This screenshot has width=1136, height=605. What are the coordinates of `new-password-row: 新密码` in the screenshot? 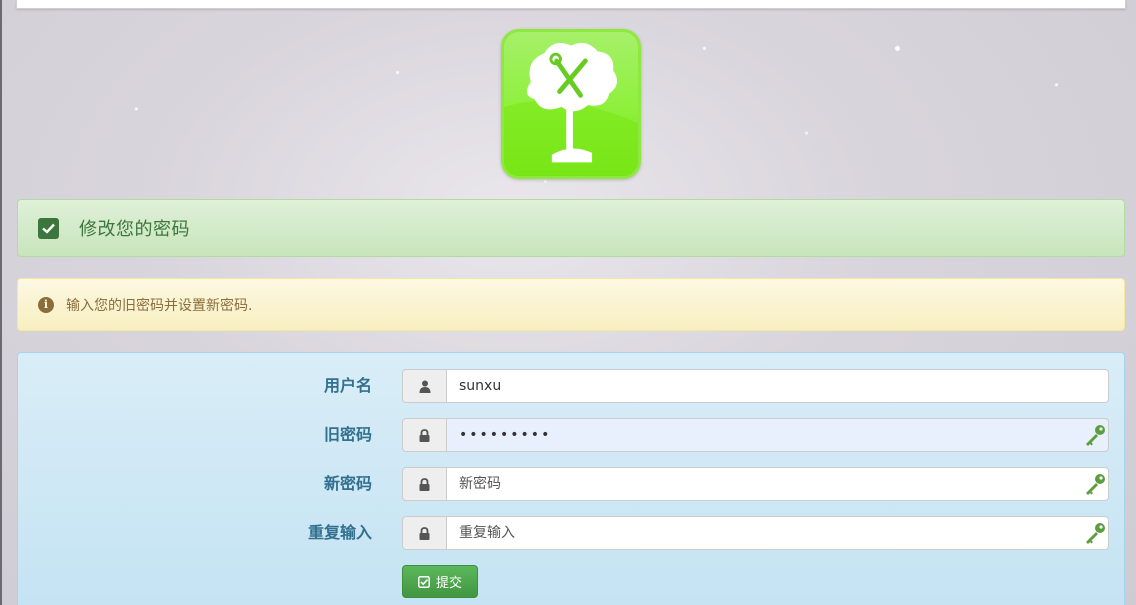 It's located at (572, 484).